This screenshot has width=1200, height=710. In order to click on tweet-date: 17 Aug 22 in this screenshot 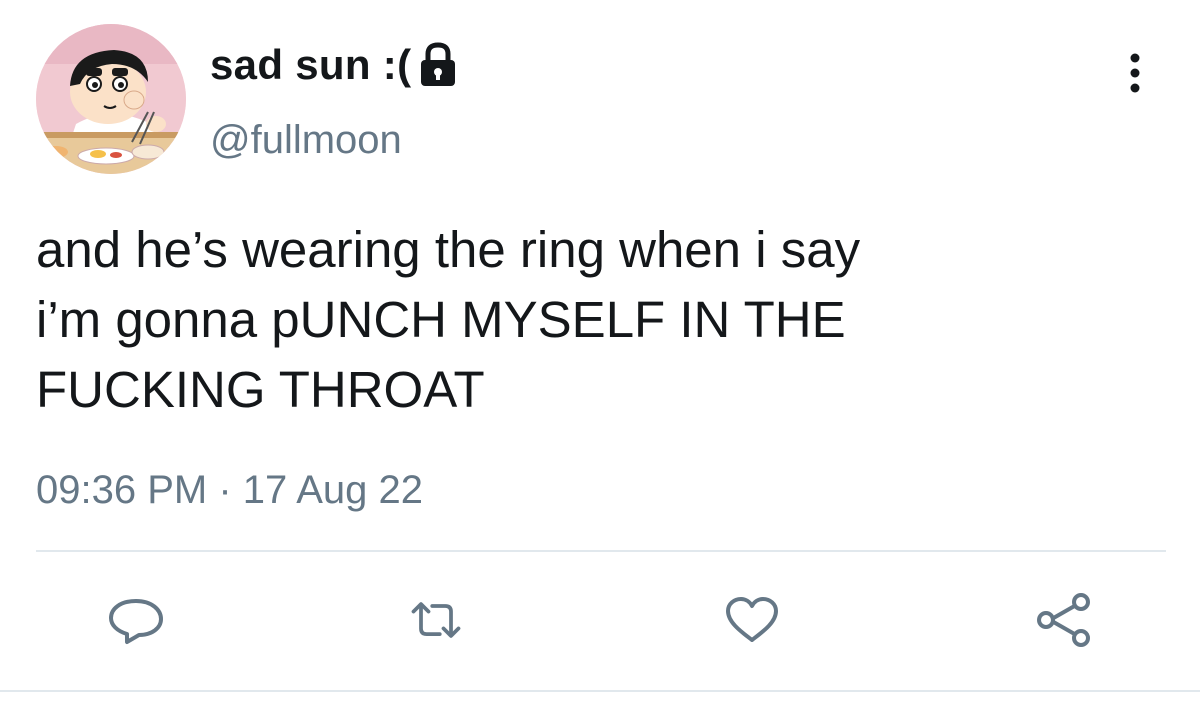, I will do `click(332, 490)`.